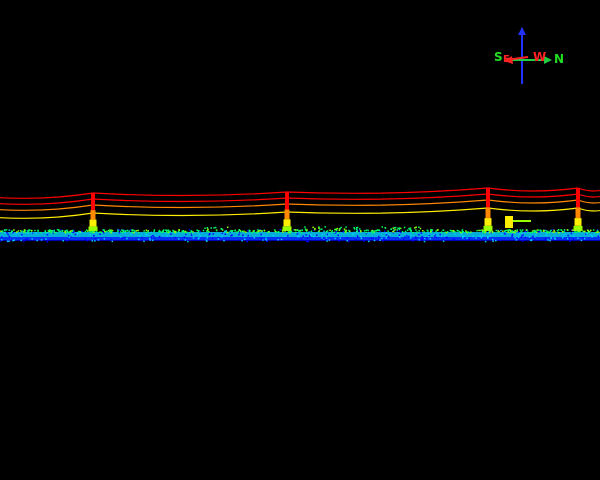 This screenshot has width=600, height=480. I want to click on compass-label-east: E, so click(506, 59).